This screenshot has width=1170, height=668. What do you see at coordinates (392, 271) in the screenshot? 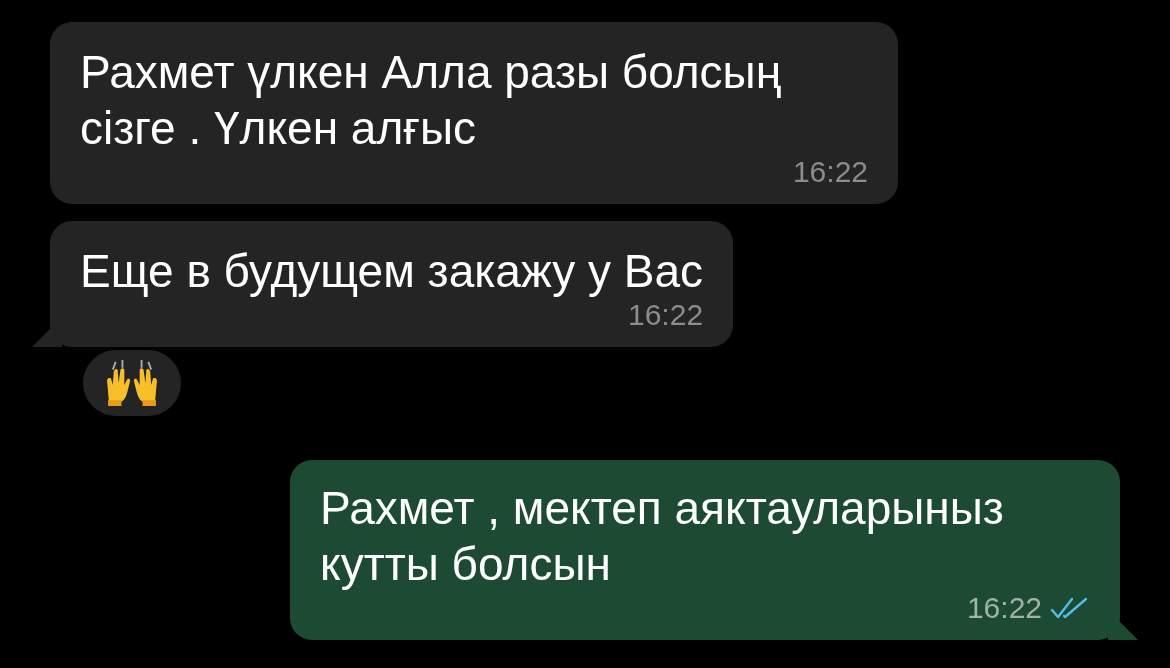
I see `message-text: Еще в будущем закажу у Вас` at bounding box center [392, 271].